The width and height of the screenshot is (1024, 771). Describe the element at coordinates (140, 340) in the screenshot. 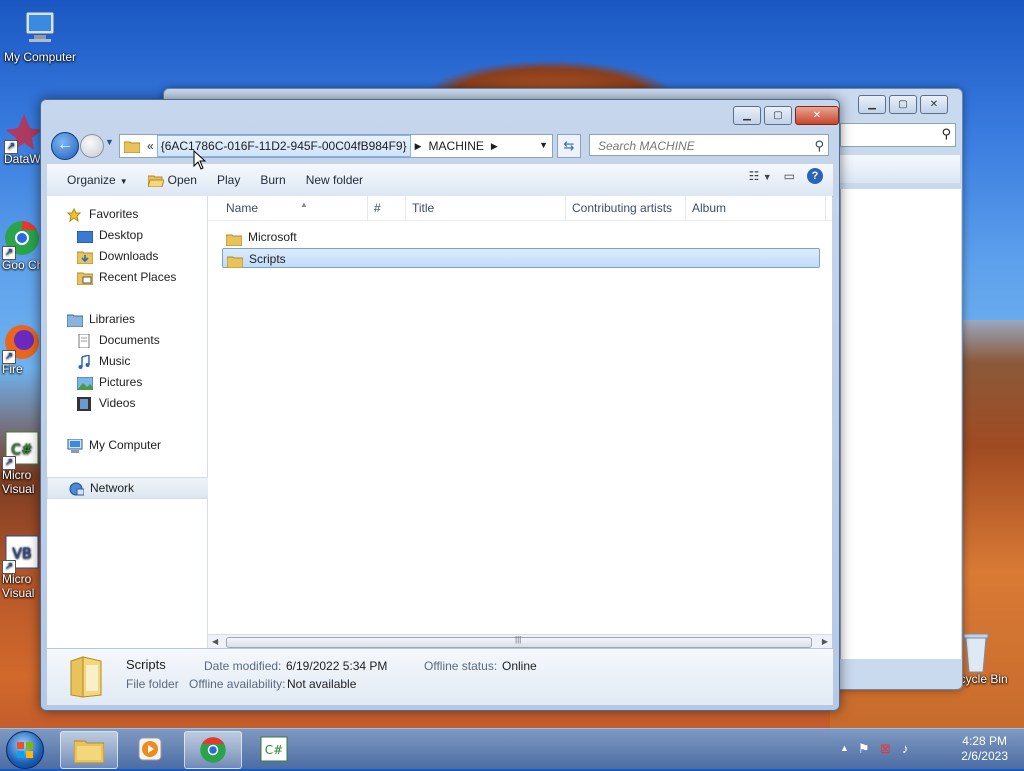

I see `nav-documents: Documents` at that location.